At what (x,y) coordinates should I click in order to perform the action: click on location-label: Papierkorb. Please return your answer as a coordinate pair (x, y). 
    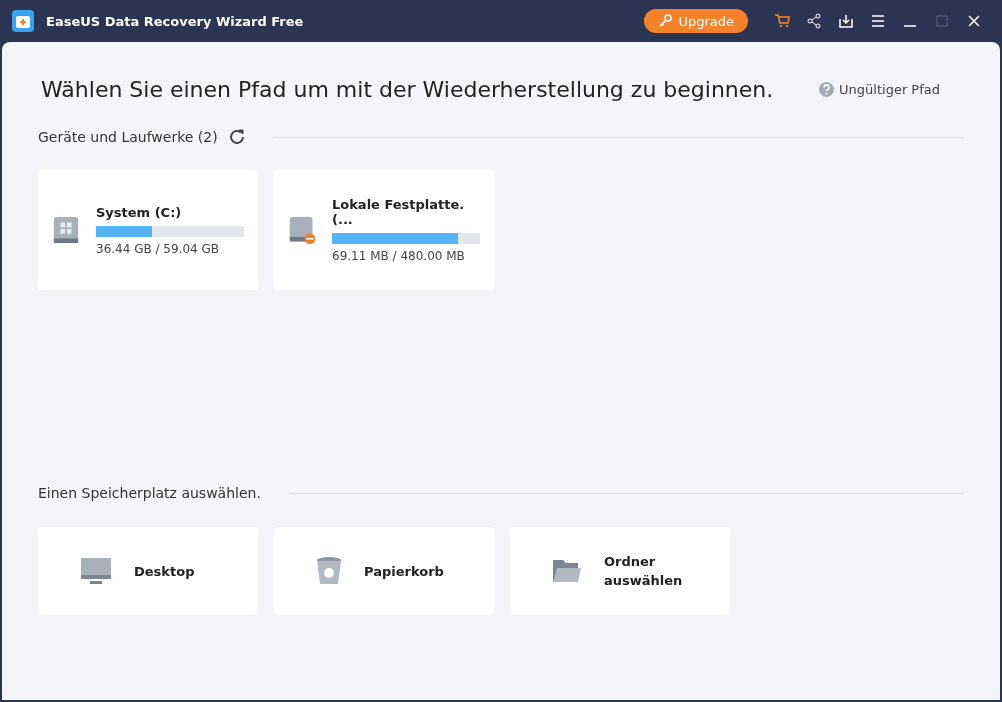
    Looking at the image, I should click on (404, 571).